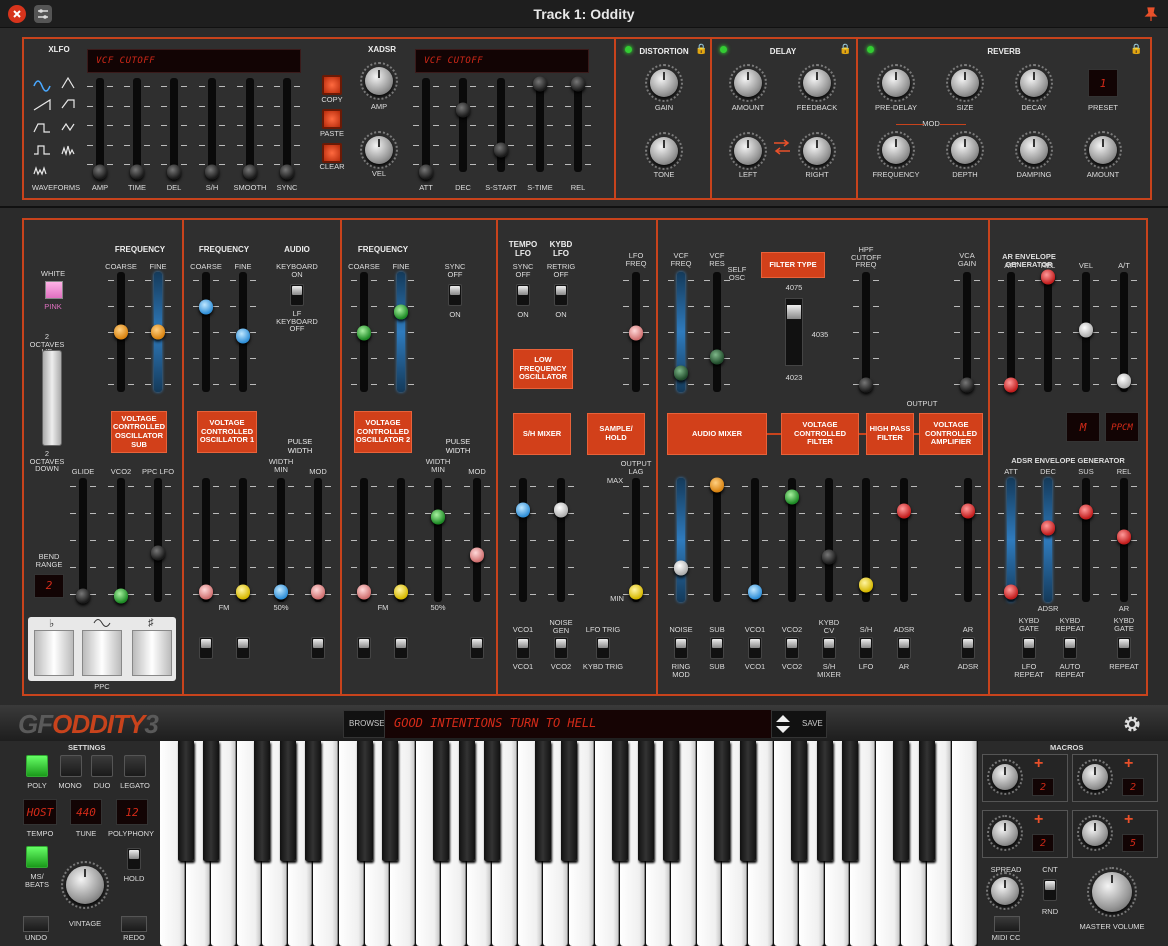  What do you see at coordinates (1124, 537) in the screenshot?
I see `adsr-rel-handle` at bounding box center [1124, 537].